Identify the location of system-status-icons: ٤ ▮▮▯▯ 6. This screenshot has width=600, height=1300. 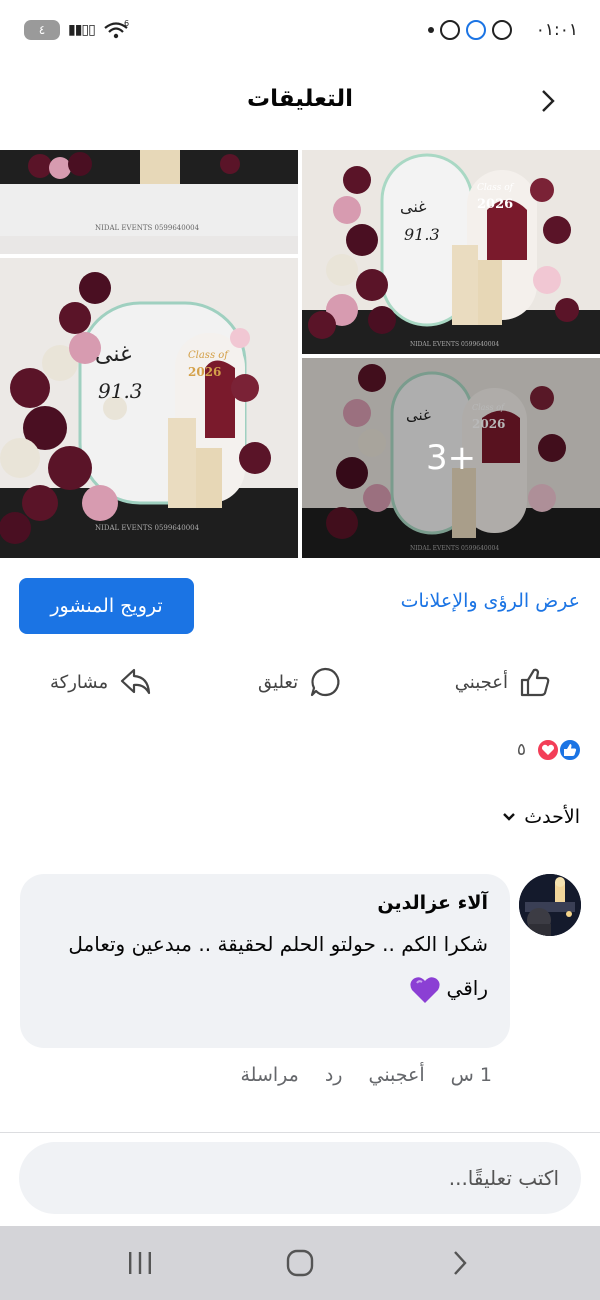
(76, 30).